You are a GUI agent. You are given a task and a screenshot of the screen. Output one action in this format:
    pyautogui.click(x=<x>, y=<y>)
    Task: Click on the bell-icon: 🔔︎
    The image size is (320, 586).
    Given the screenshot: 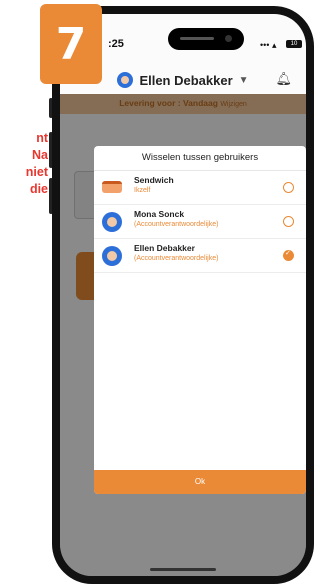 What is the action you would take?
    pyautogui.click(x=283, y=79)
    